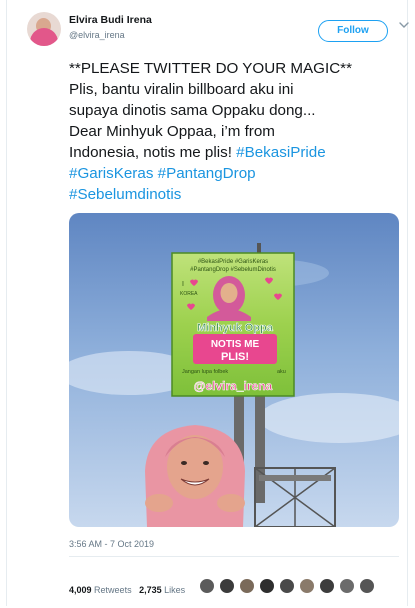  I want to click on billboard-jangan: Jangan lupa folbek, so click(205, 372).